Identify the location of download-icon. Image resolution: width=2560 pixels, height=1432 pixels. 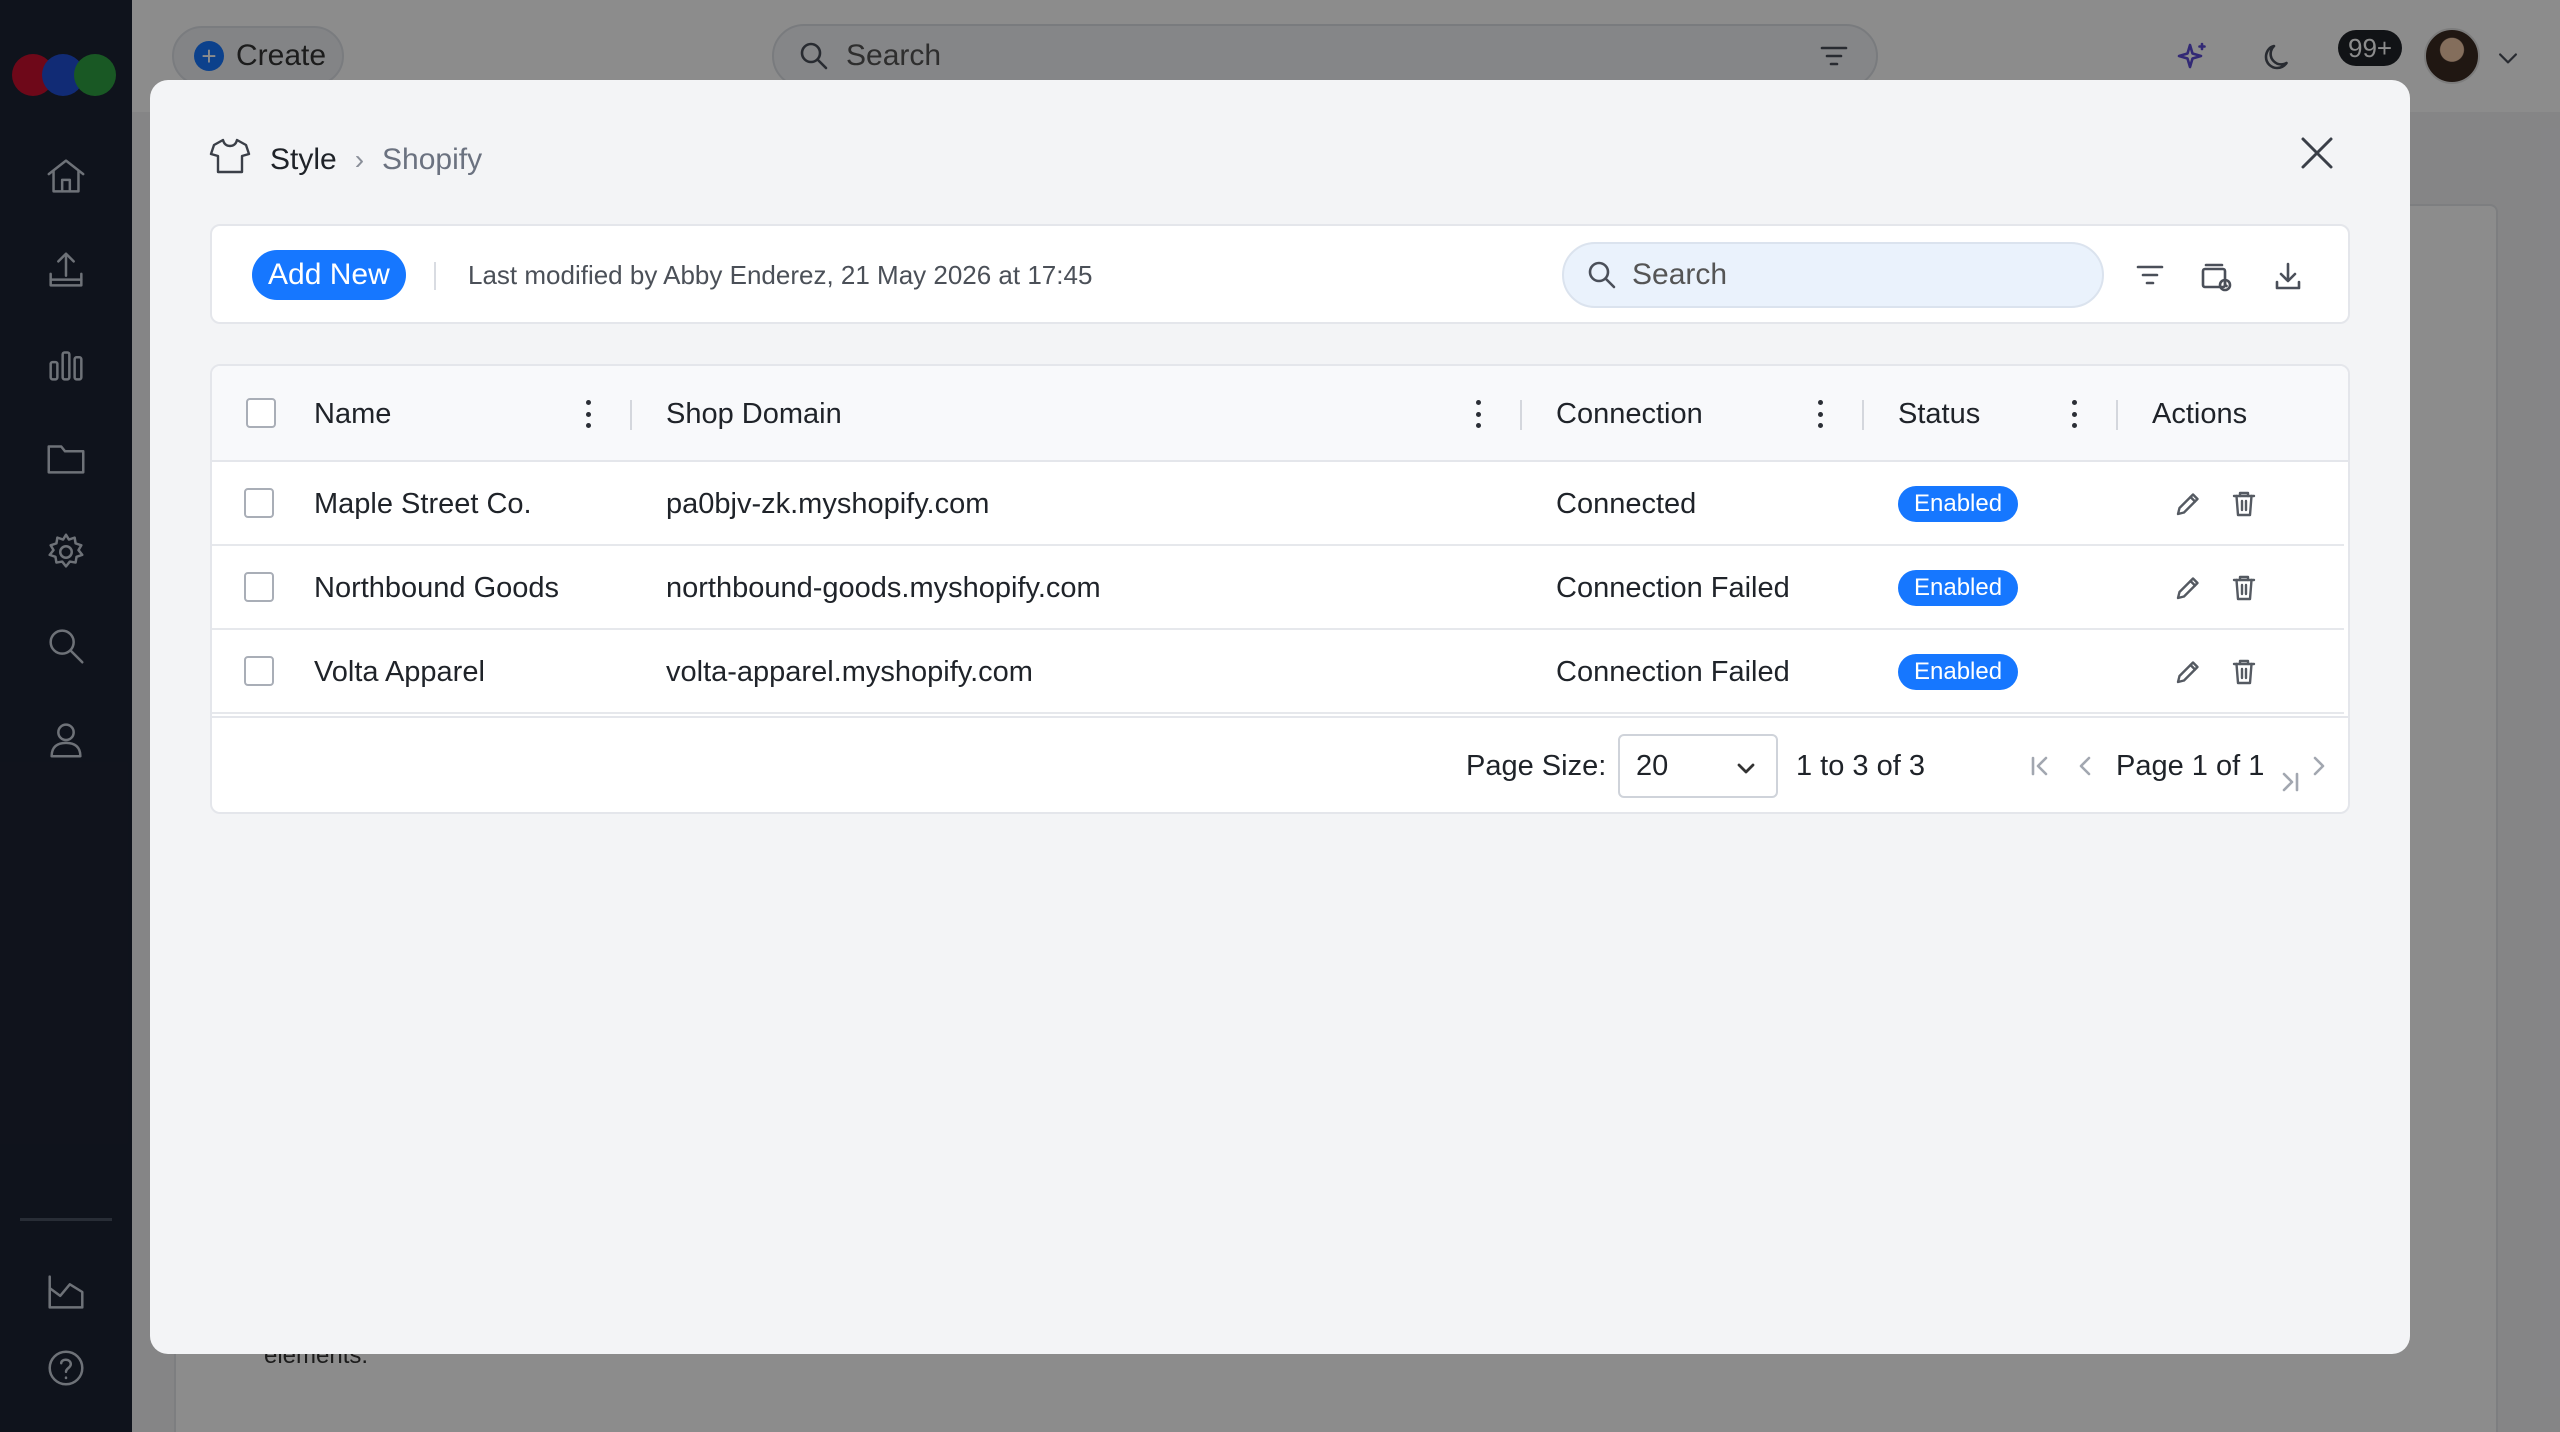
(2288, 276).